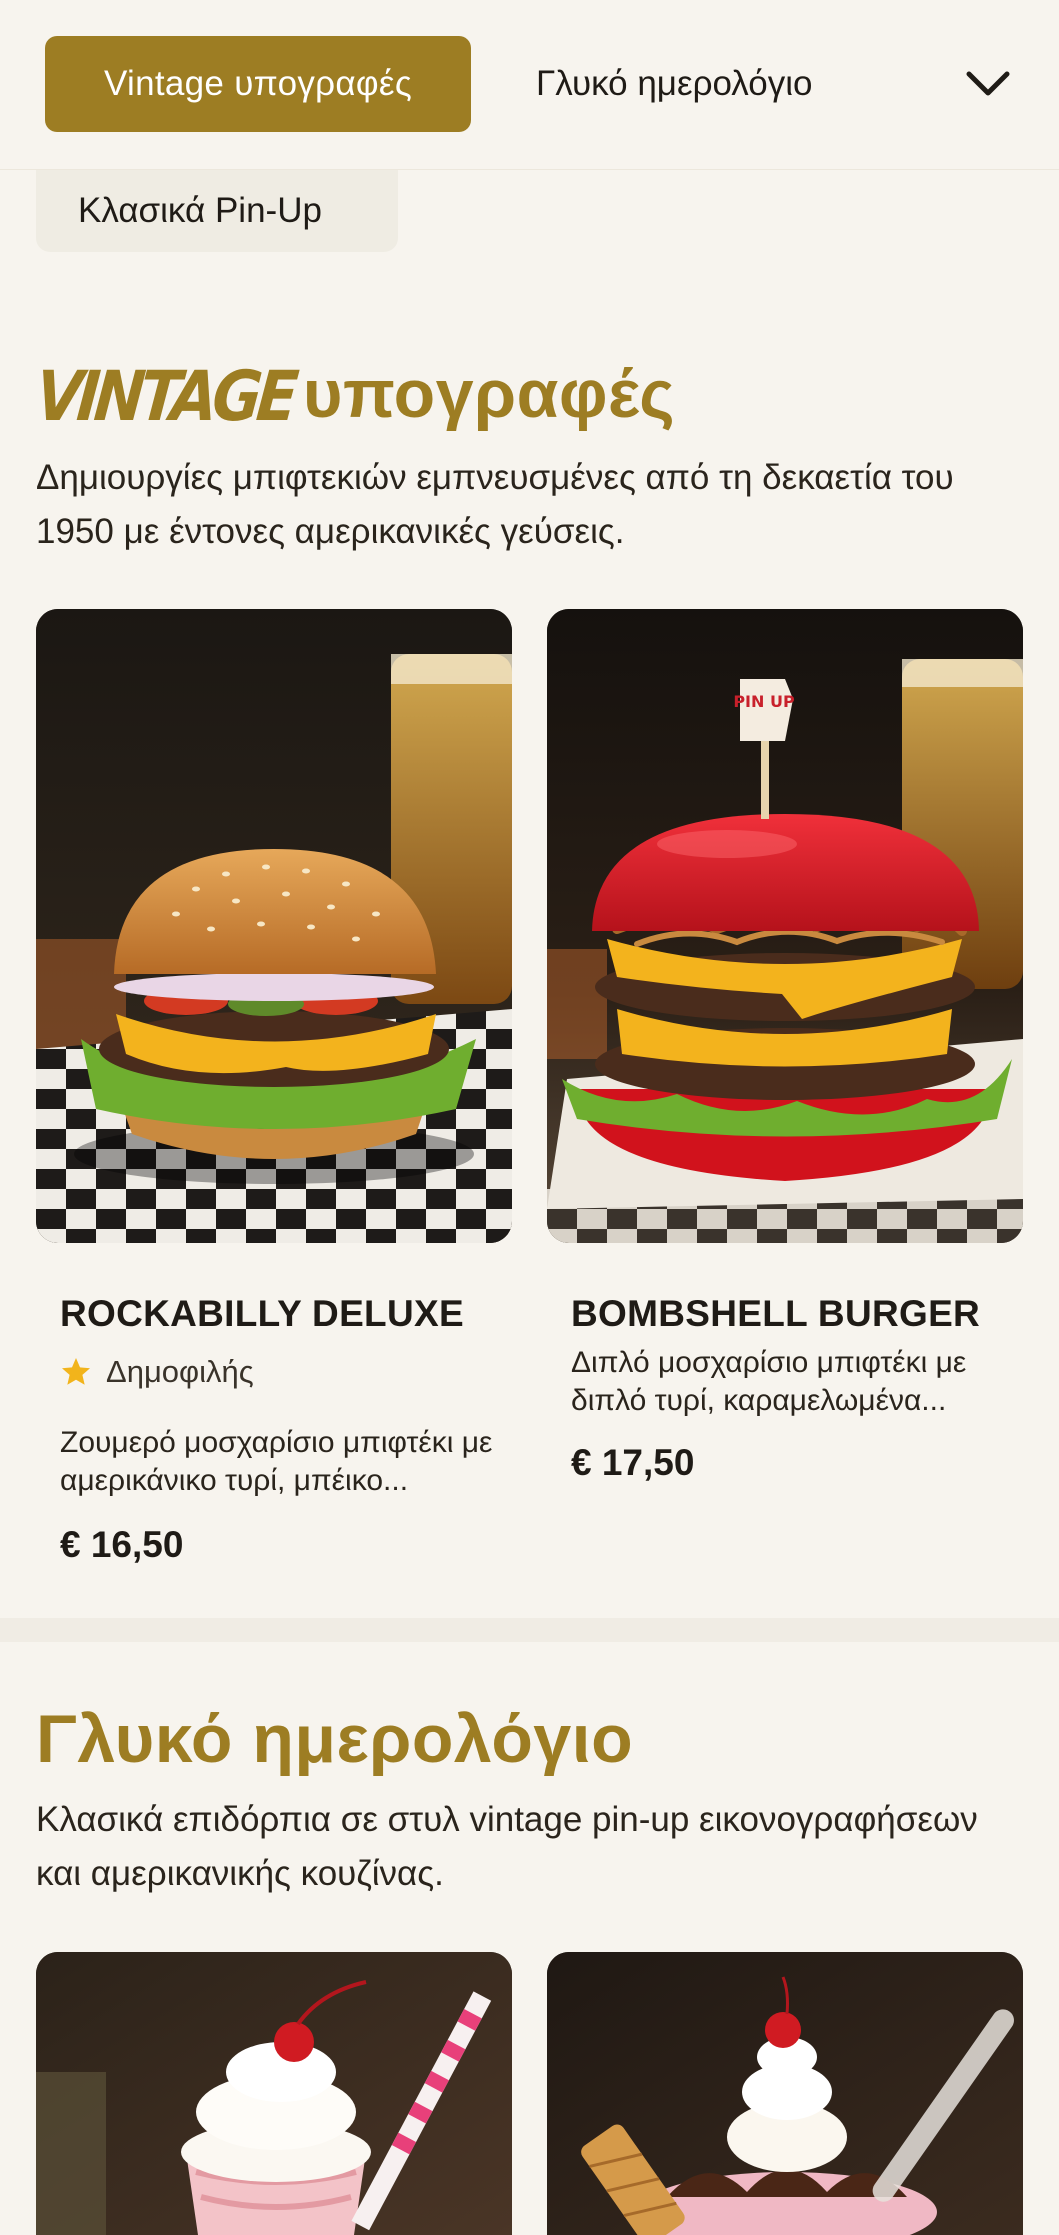 Image resolution: width=1059 pixels, height=2235 pixels. Describe the element at coordinates (785, 2093) in the screenshot. I see `product-image-sundae` at that location.